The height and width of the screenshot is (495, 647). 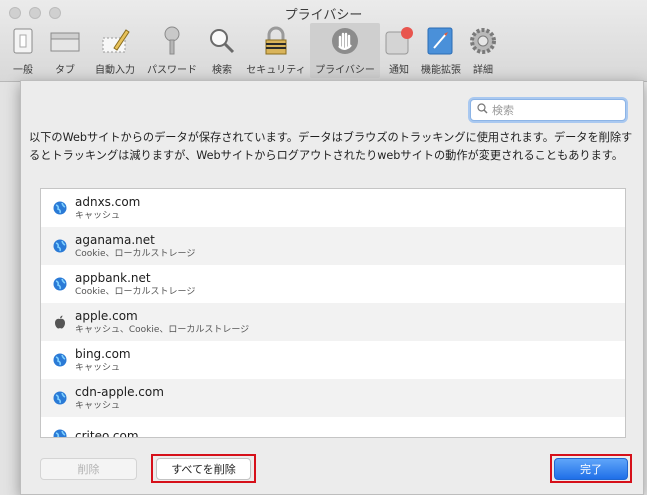 What do you see at coordinates (106, 315) in the screenshot?
I see `site-name: apple.com` at bounding box center [106, 315].